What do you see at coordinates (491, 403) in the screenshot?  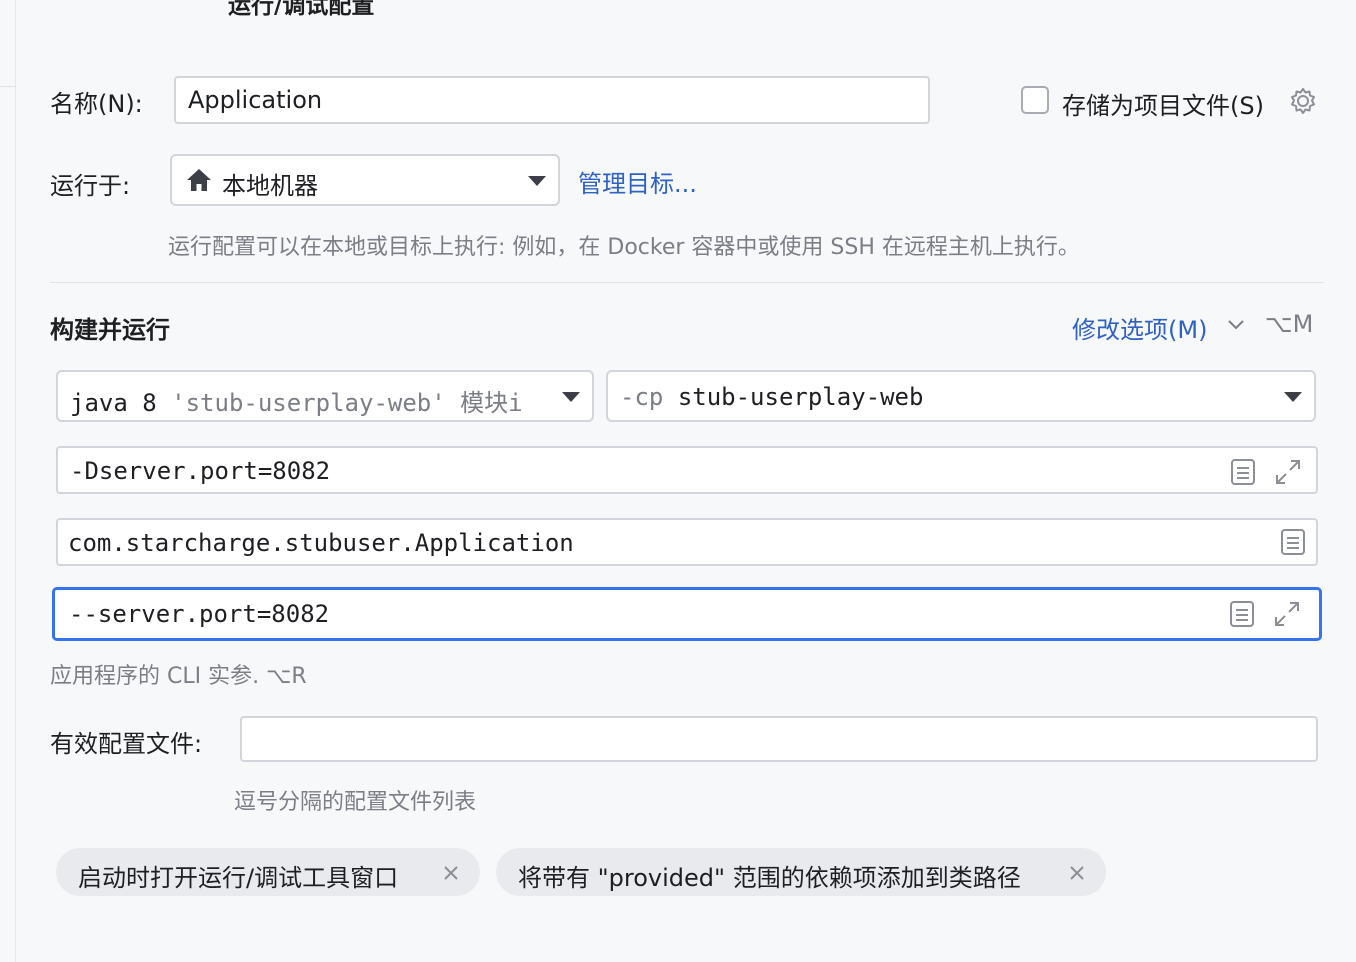 I see `jdk-module-suffix: 模块i` at bounding box center [491, 403].